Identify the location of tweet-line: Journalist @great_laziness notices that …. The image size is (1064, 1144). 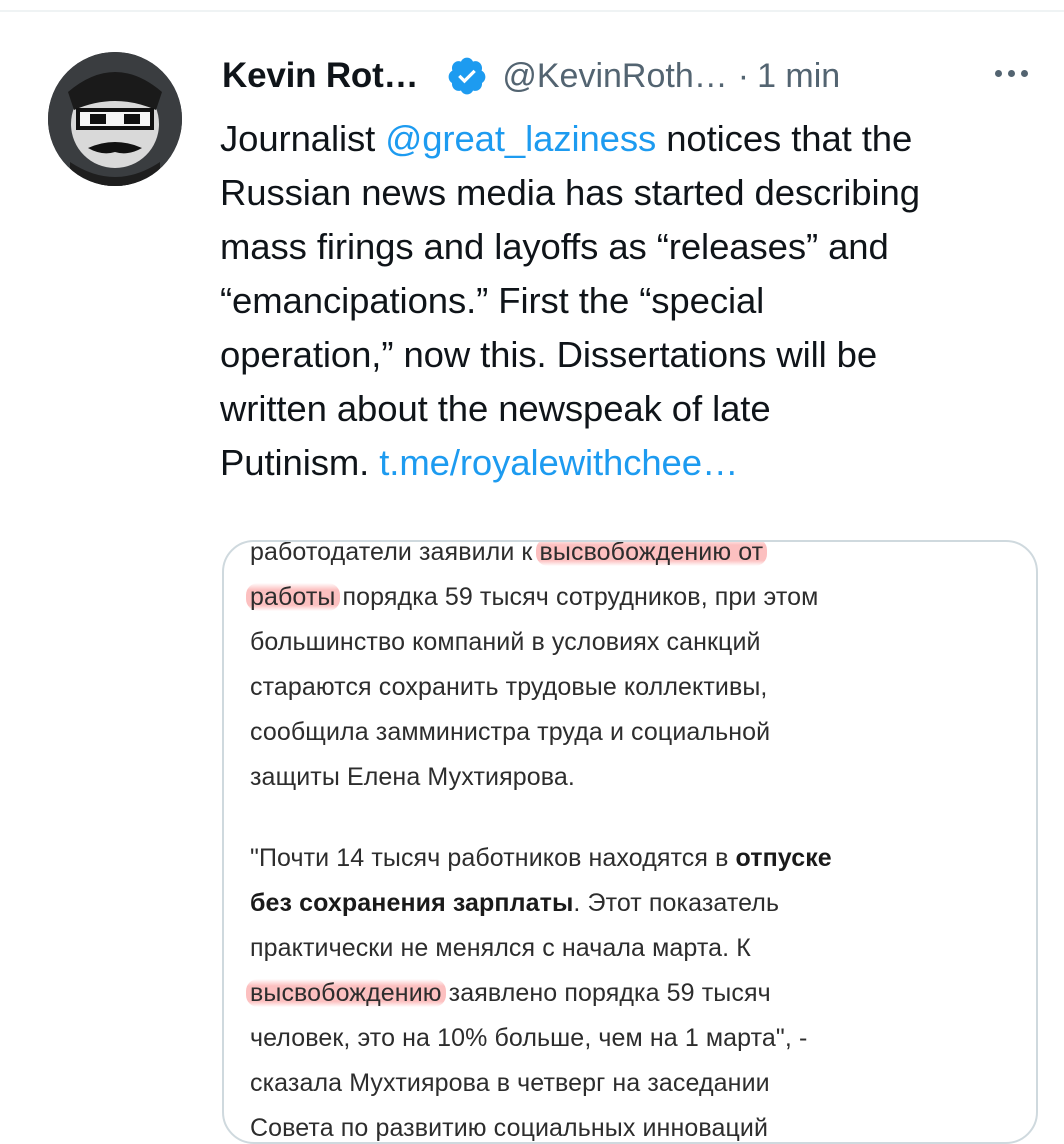
(630, 139).